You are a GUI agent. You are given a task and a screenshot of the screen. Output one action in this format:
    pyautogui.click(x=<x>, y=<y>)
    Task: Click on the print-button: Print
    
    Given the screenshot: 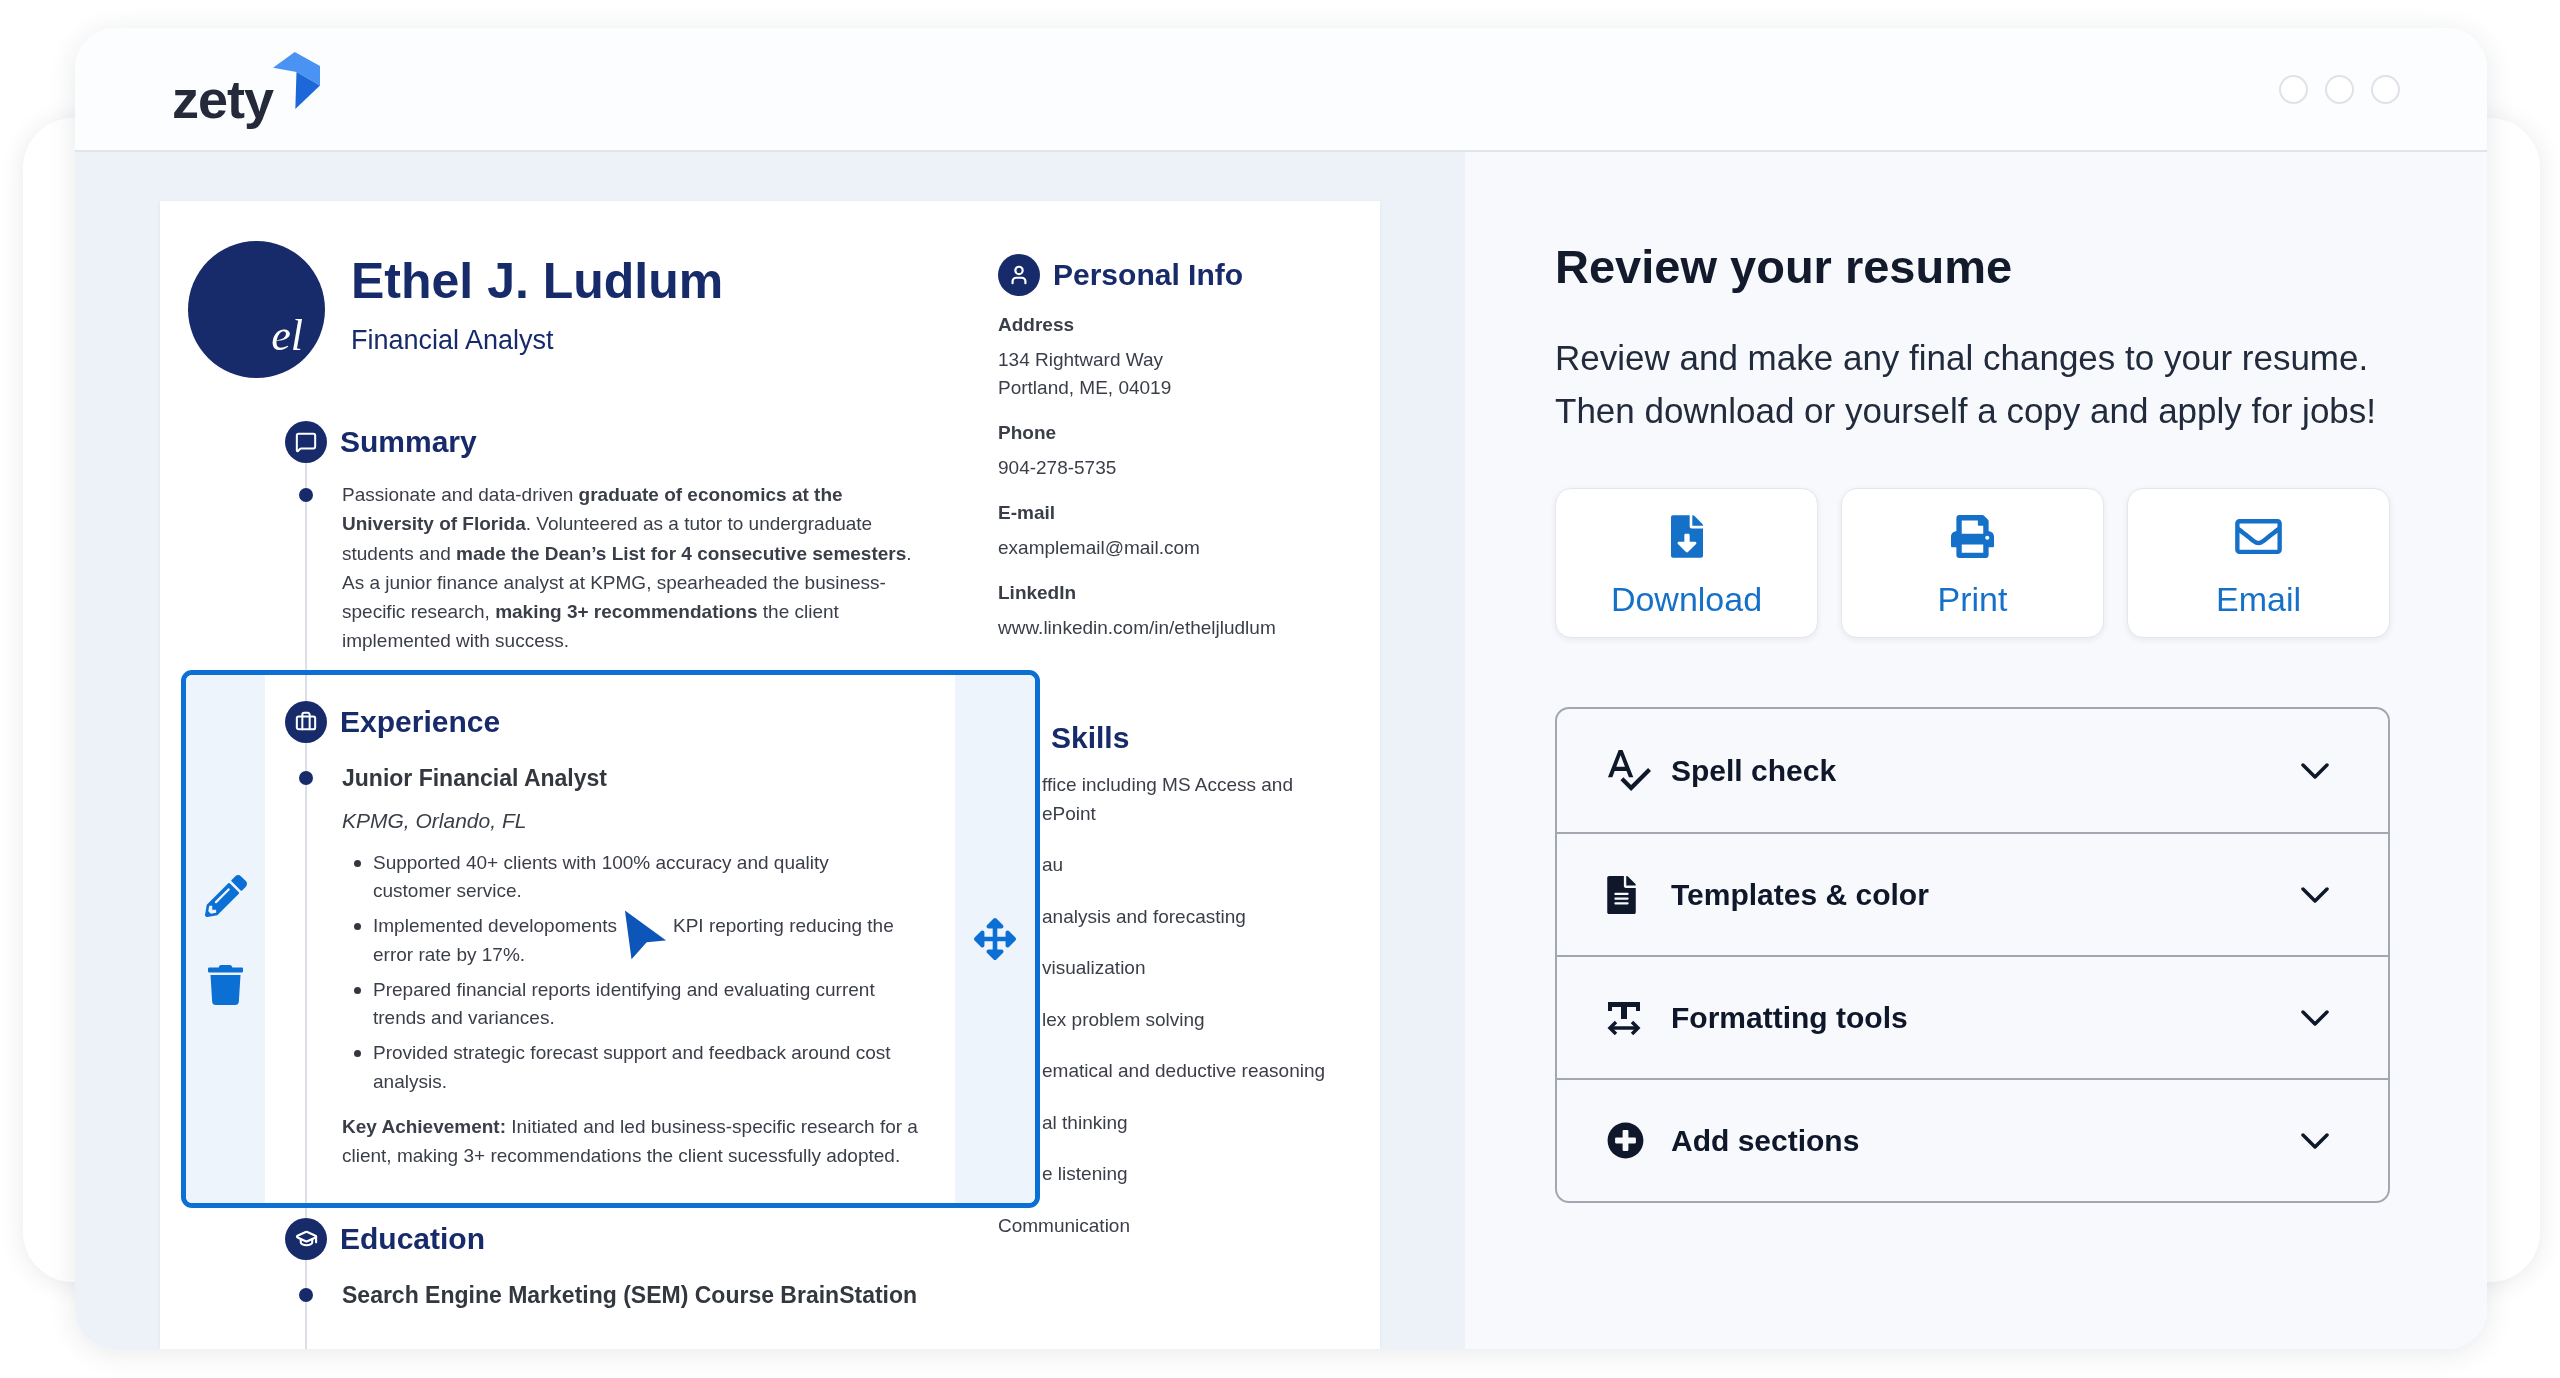 What is the action you would take?
    pyautogui.click(x=1972, y=563)
    